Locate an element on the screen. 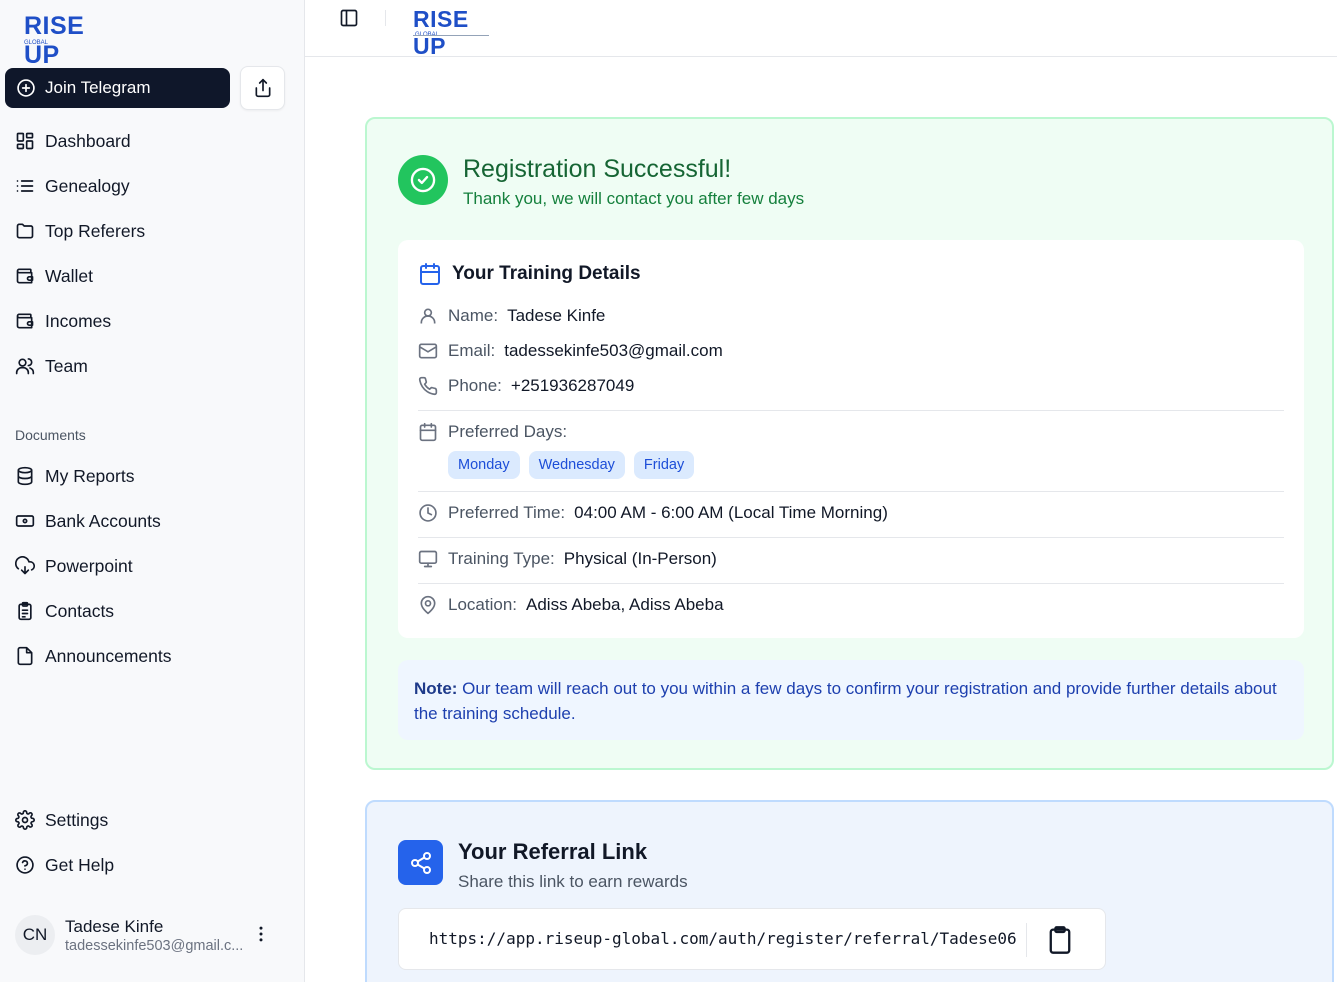 The width and height of the screenshot is (1337, 982). sidebar-toggle-icon is located at coordinates (349, 18).